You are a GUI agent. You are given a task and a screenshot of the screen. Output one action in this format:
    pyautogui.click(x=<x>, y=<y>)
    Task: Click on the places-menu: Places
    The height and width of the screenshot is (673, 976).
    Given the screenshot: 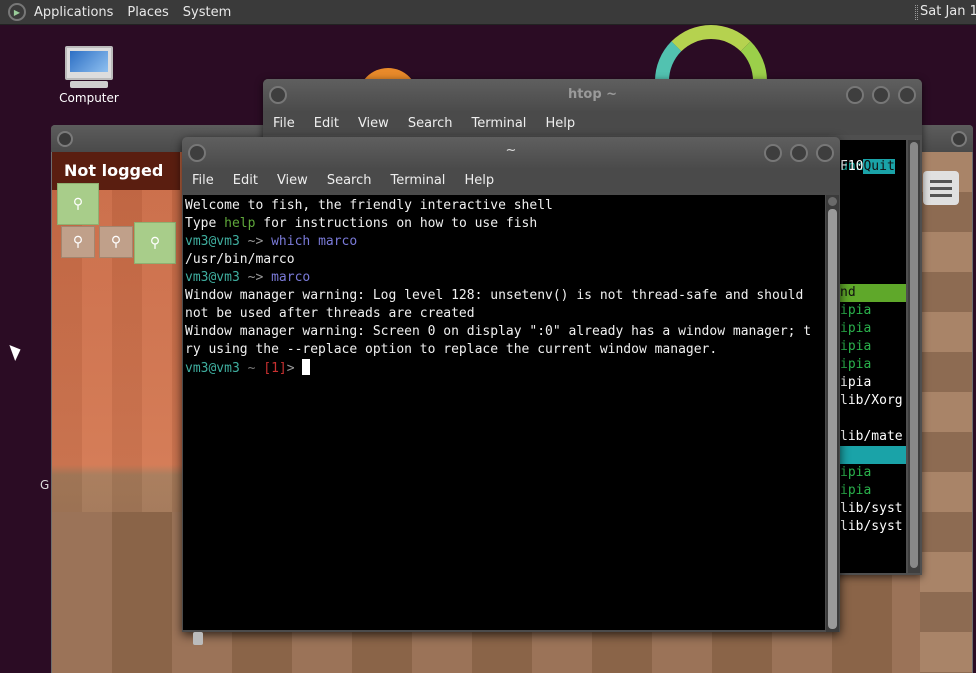 What is the action you would take?
    pyautogui.click(x=147, y=12)
    